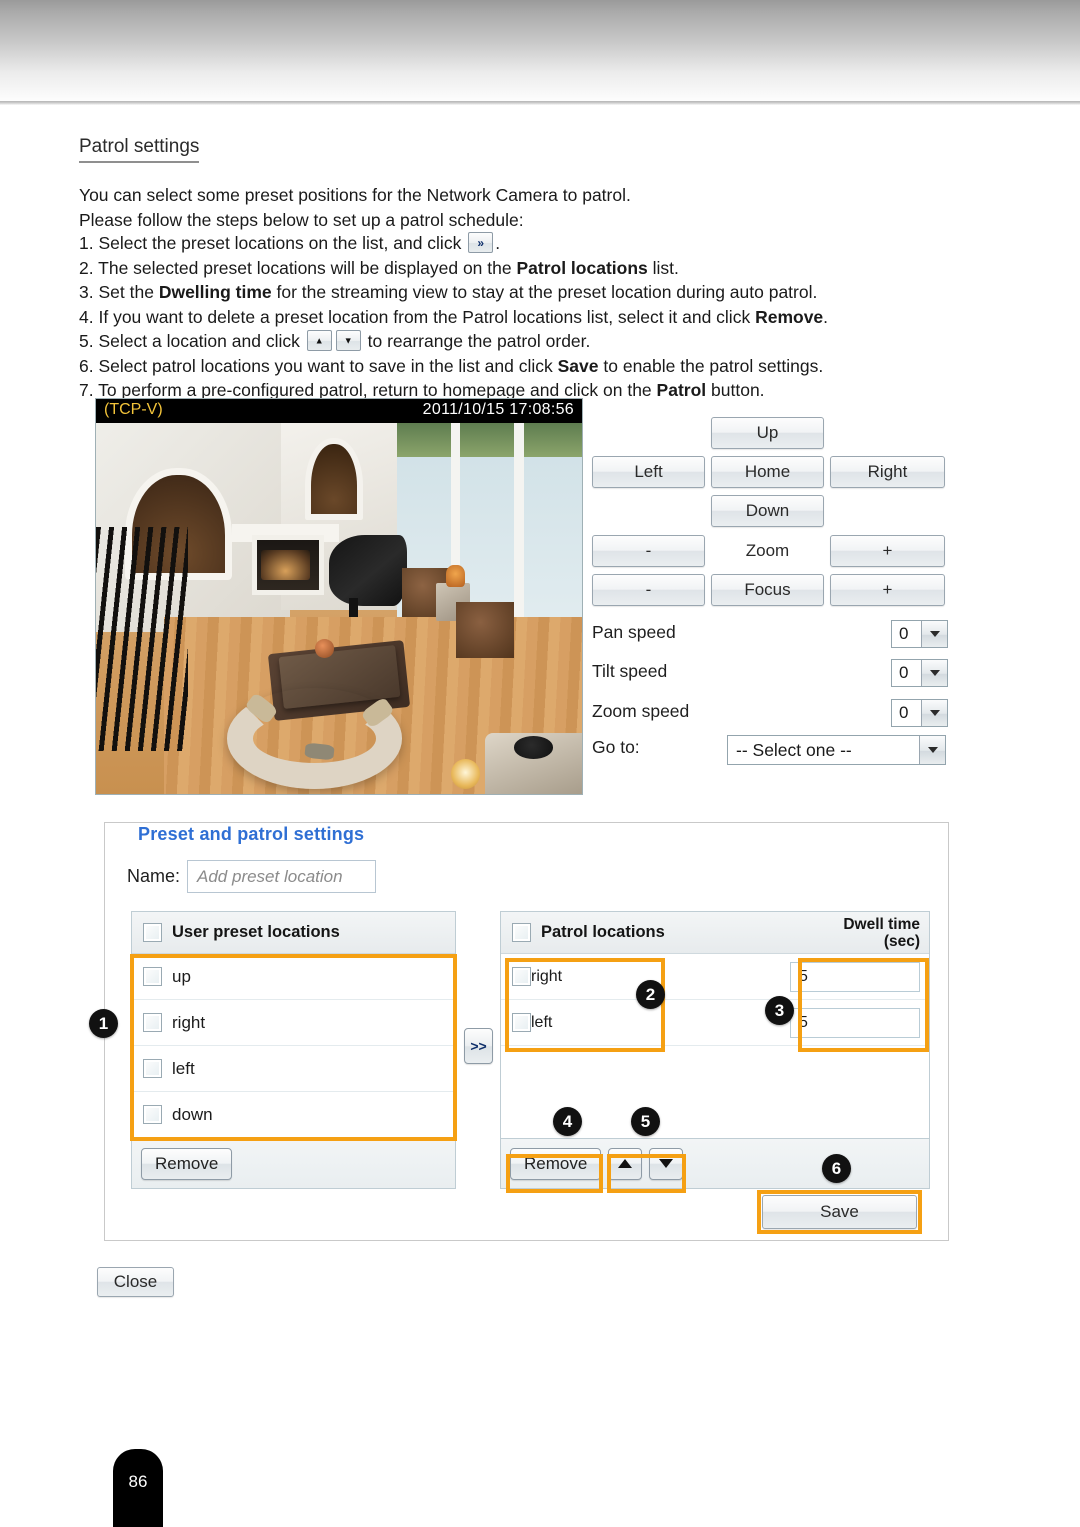  I want to click on page-number-tab: 86, so click(138, 1488).